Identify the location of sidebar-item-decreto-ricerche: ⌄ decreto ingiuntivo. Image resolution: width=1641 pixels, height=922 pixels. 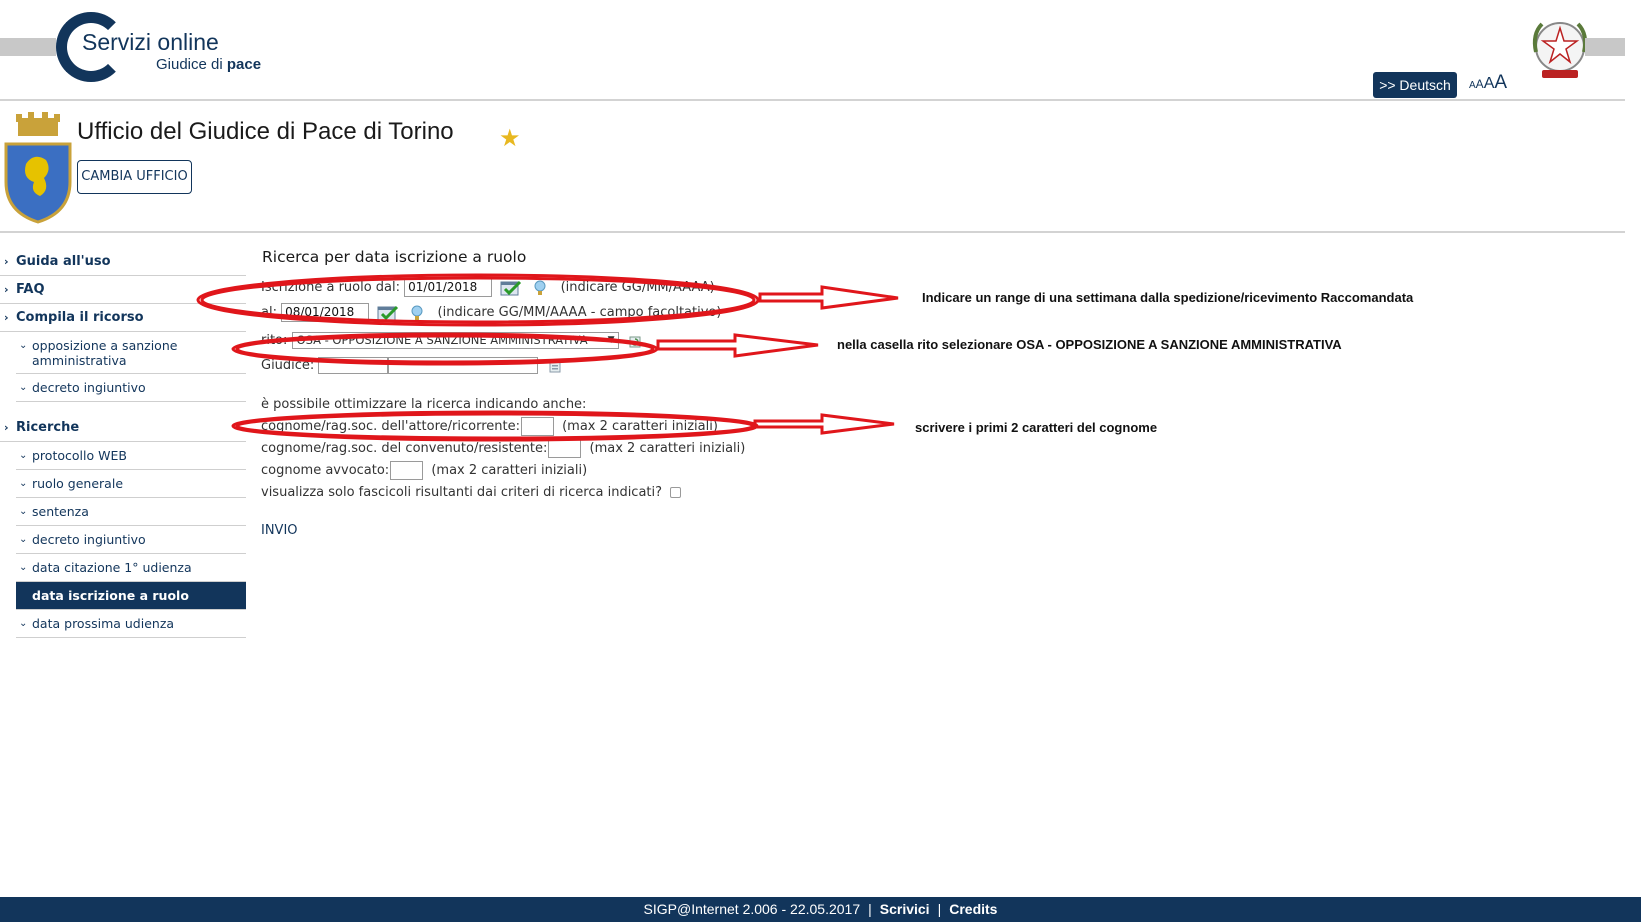
(131, 540).